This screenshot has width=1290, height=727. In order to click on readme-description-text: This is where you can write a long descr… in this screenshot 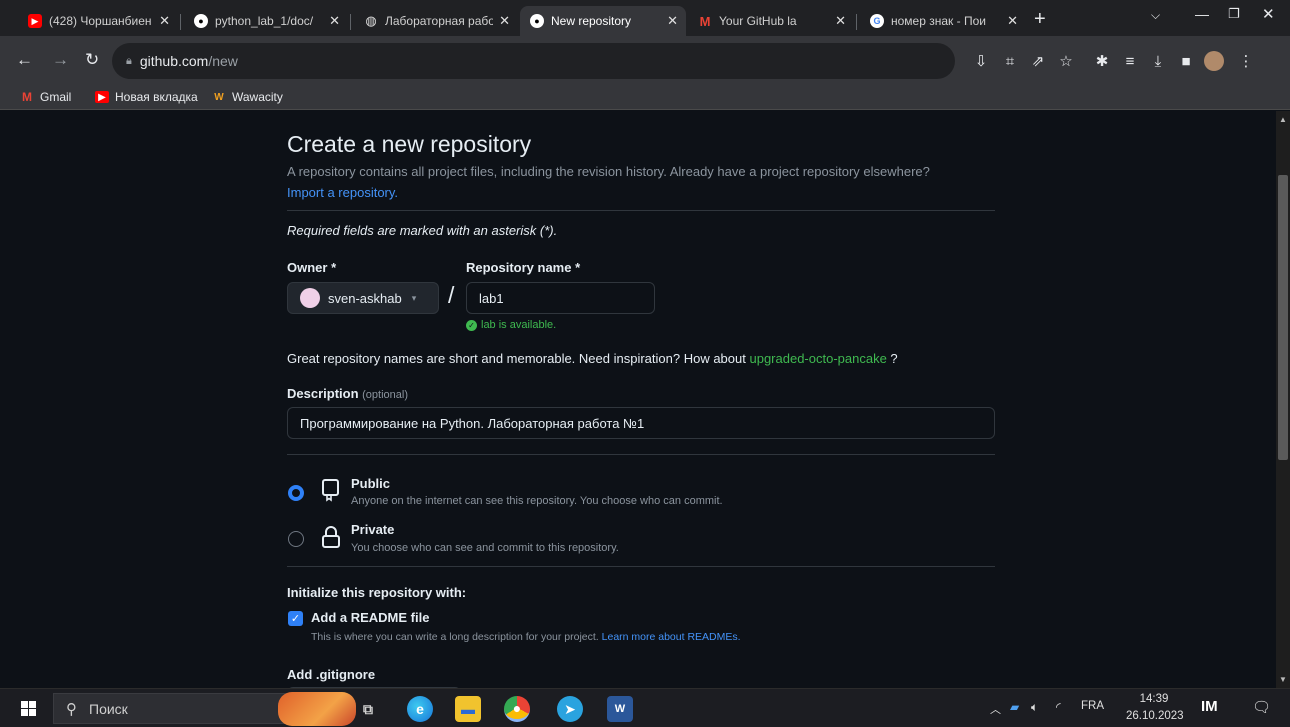, I will do `click(455, 637)`.